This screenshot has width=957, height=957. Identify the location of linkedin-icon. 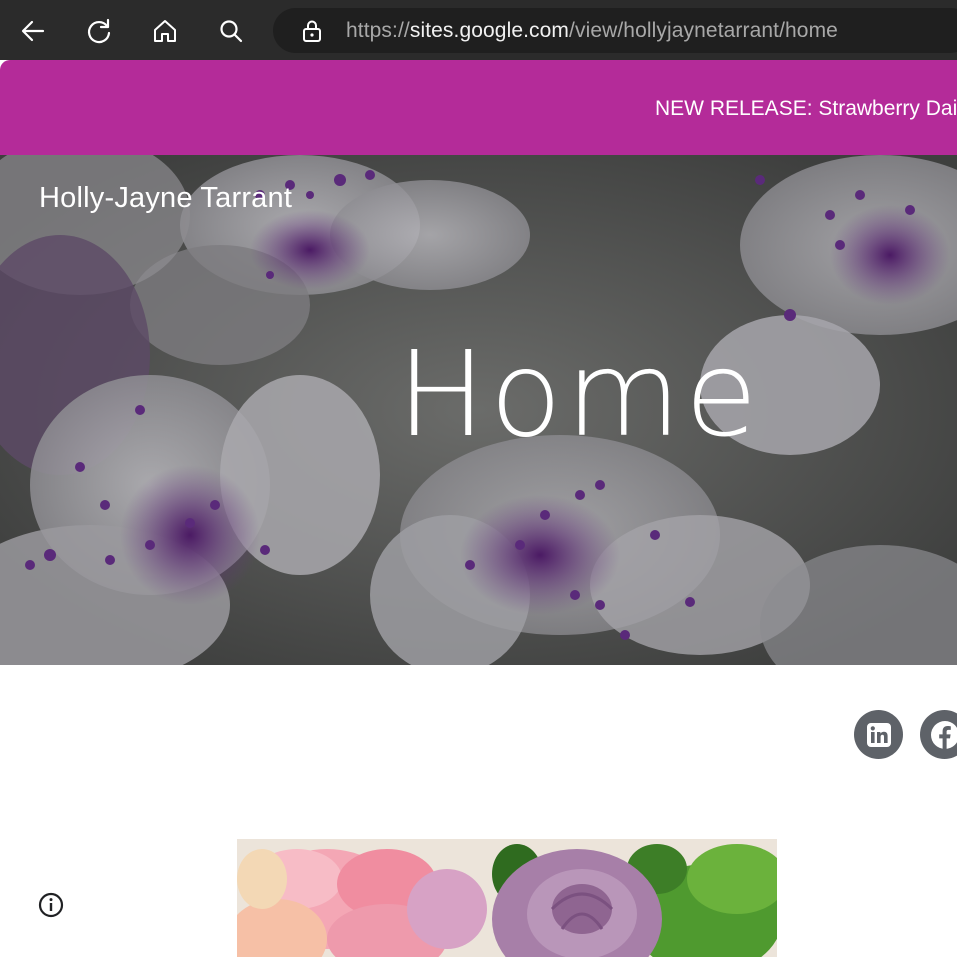
(878, 734).